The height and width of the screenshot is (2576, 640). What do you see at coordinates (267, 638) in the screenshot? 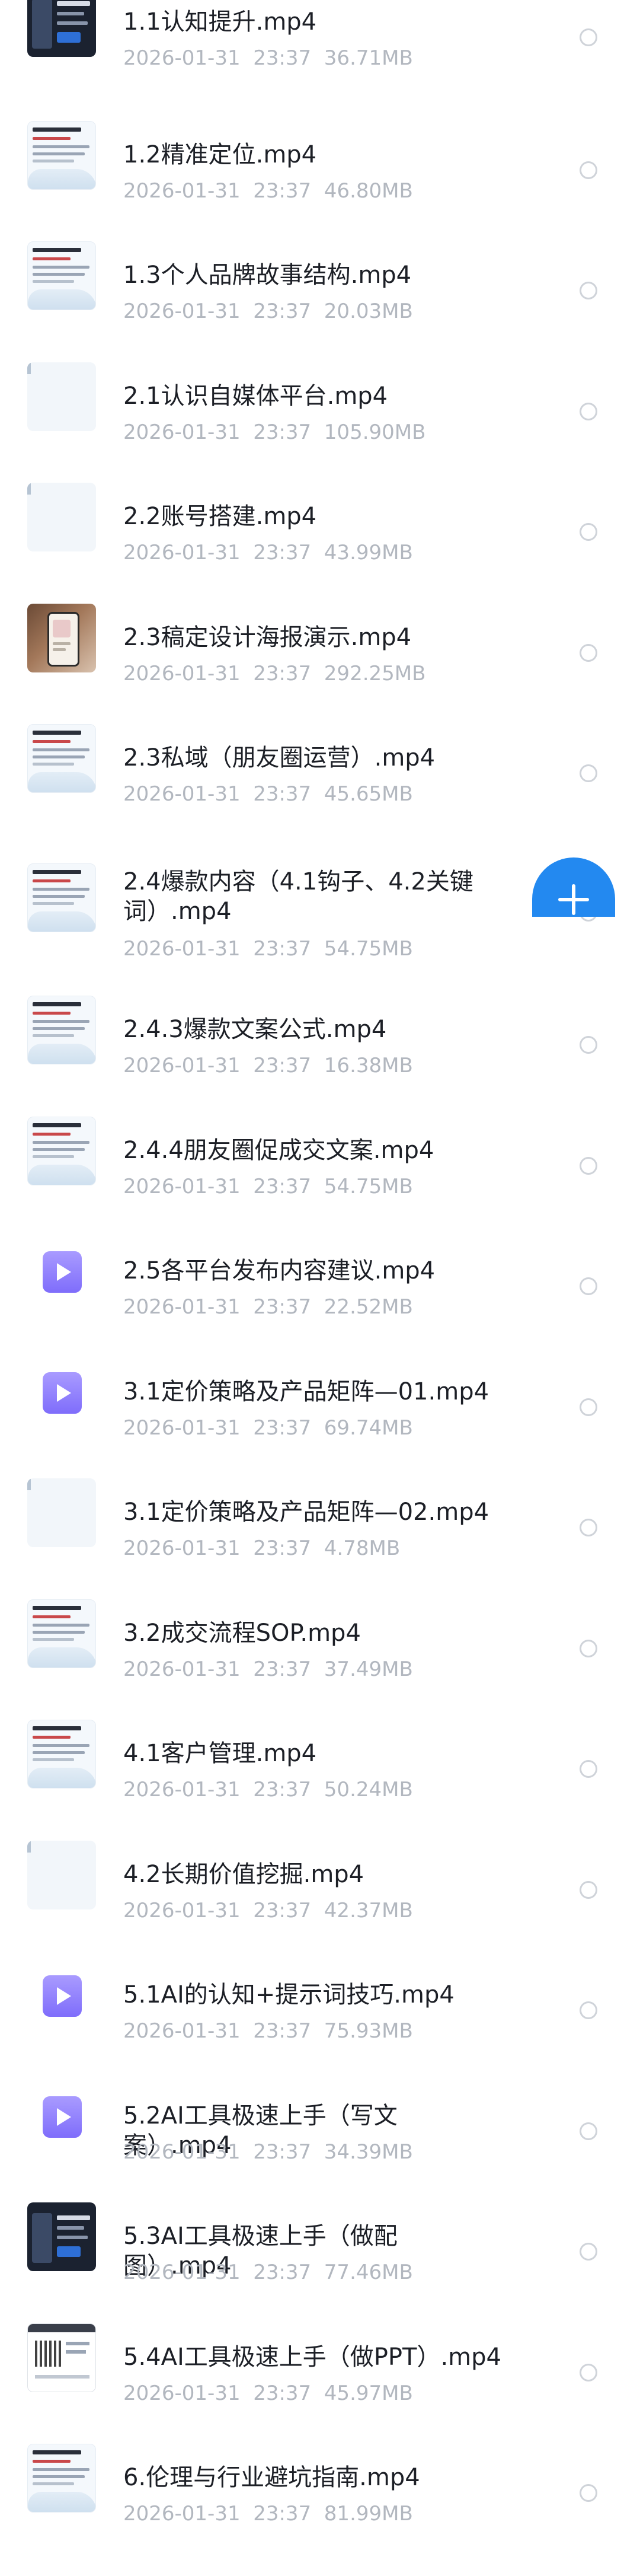
I see `file-name: 2.3稿定设计海报演示.mp4` at bounding box center [267, 638].